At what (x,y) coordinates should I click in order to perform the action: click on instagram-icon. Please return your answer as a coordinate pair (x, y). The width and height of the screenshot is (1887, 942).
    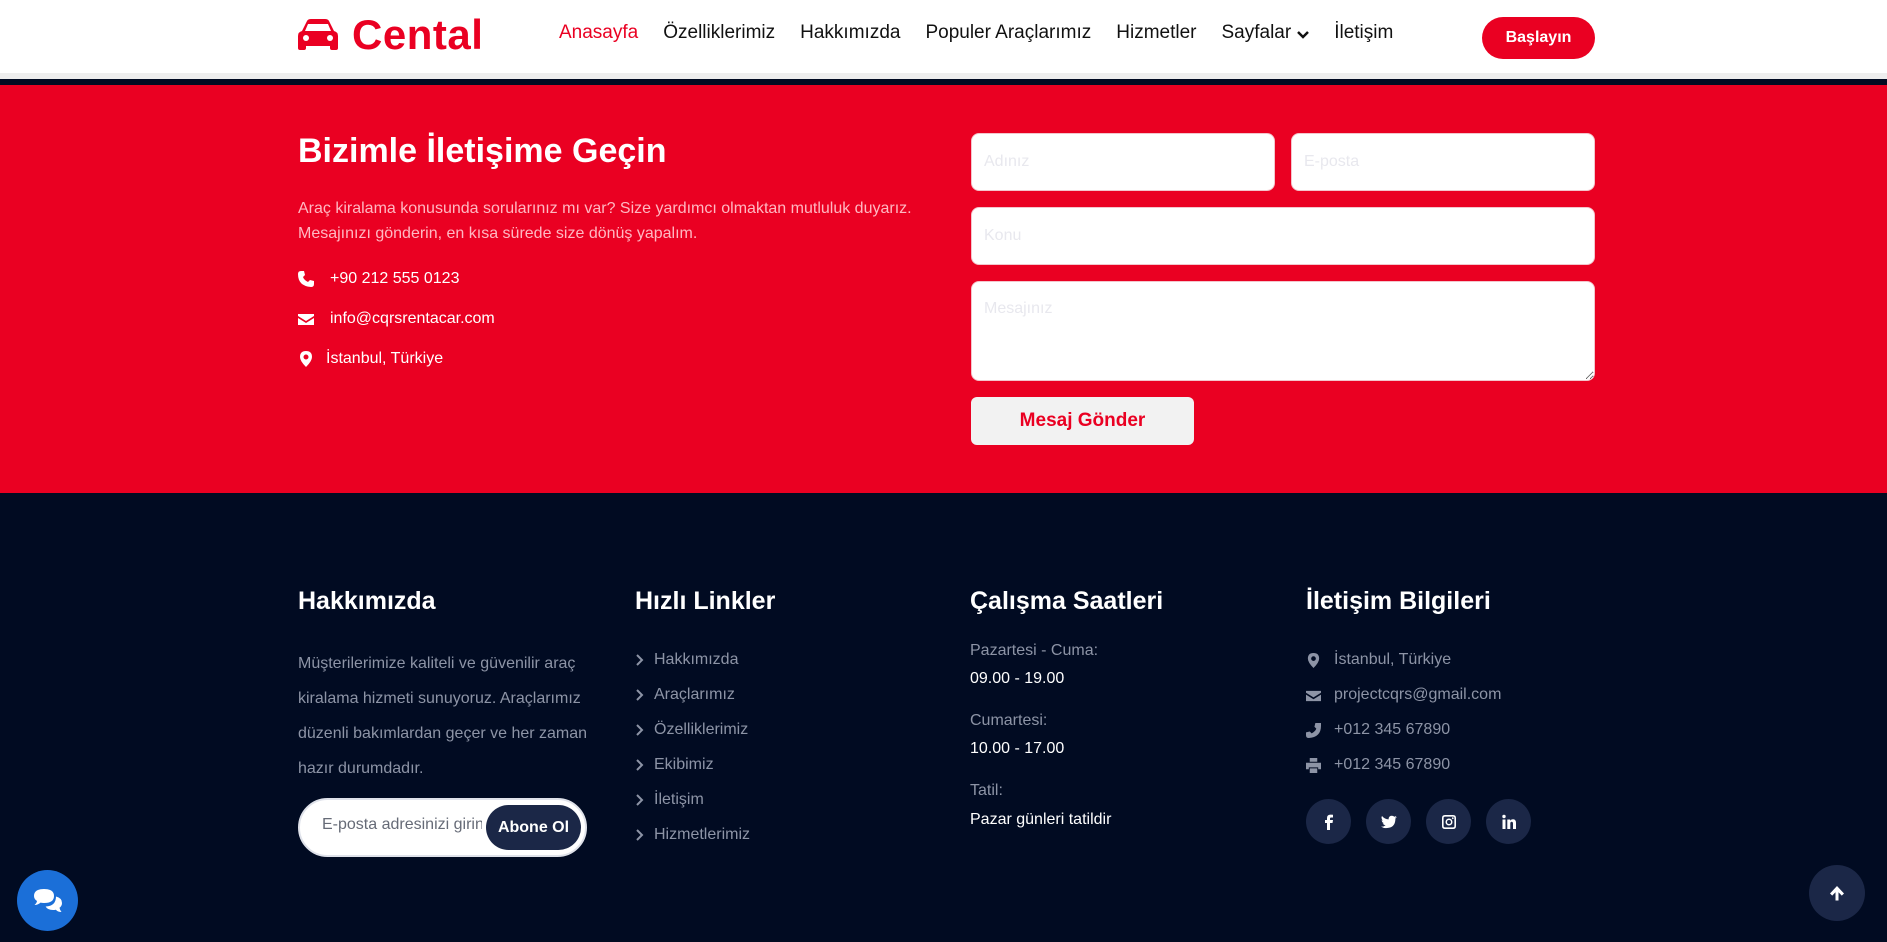
    Looking at the image, I should click on (1448, 821).